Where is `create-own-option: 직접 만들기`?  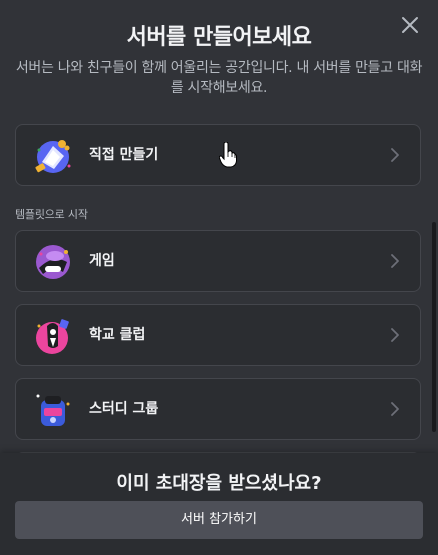 create-own-option: 직접 만들기 is located at coordinates (218, 155).